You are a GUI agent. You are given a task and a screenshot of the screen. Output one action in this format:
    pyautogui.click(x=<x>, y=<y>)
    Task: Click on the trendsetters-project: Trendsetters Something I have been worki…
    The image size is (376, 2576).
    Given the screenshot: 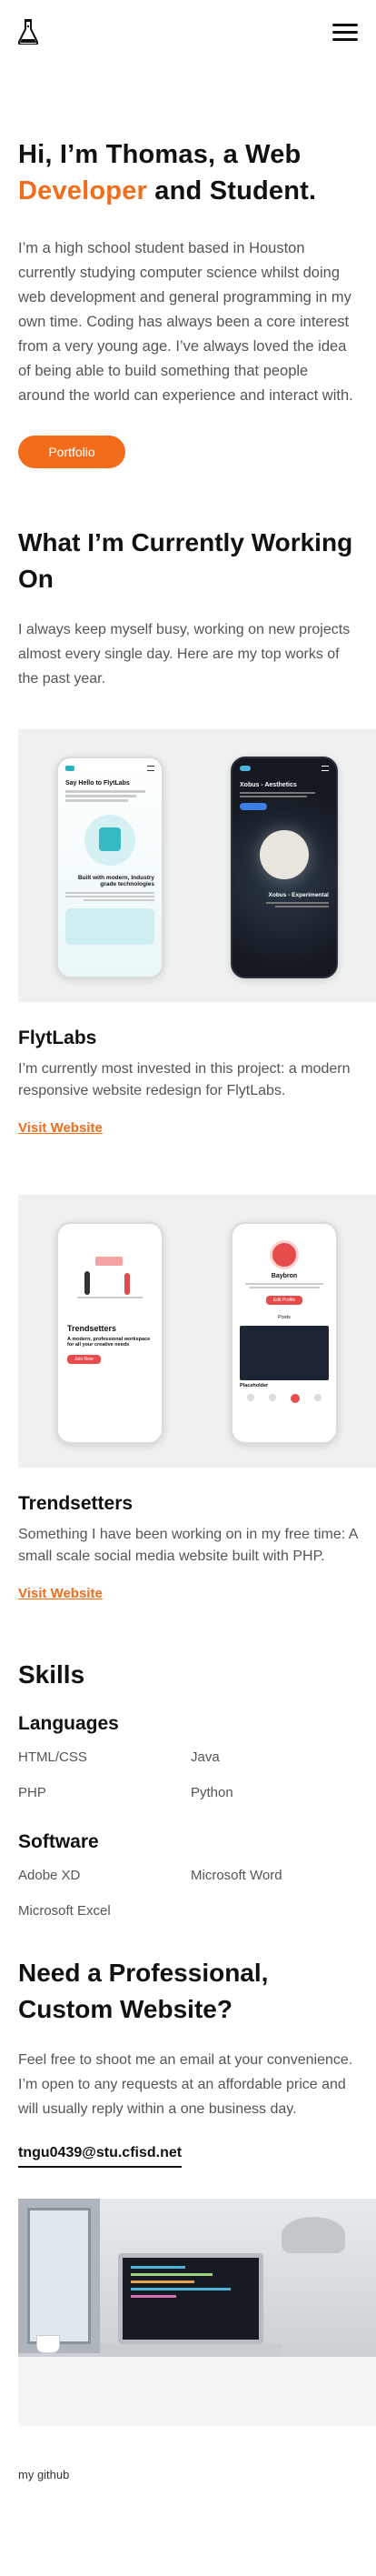 What is the action you would take?
    pyautogui.click(x=188, y=1547)
    